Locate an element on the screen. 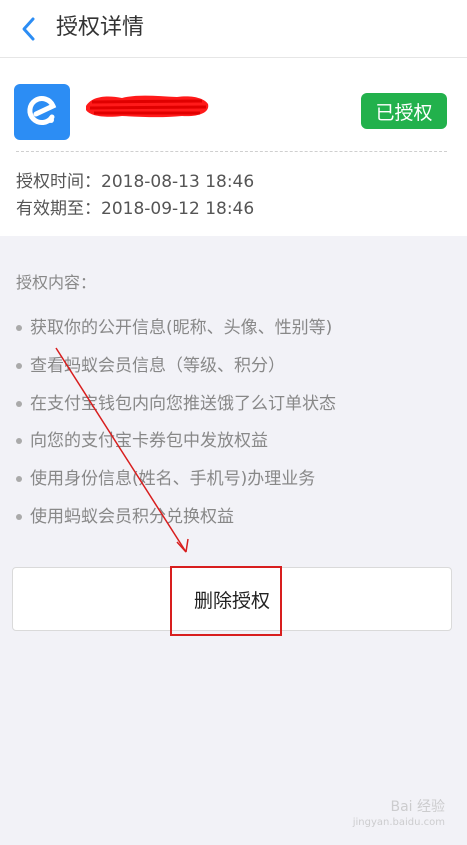 The height and width of the screenshot is (845, 467). status-badge: 已授权 is located at coordinates (404, 111).